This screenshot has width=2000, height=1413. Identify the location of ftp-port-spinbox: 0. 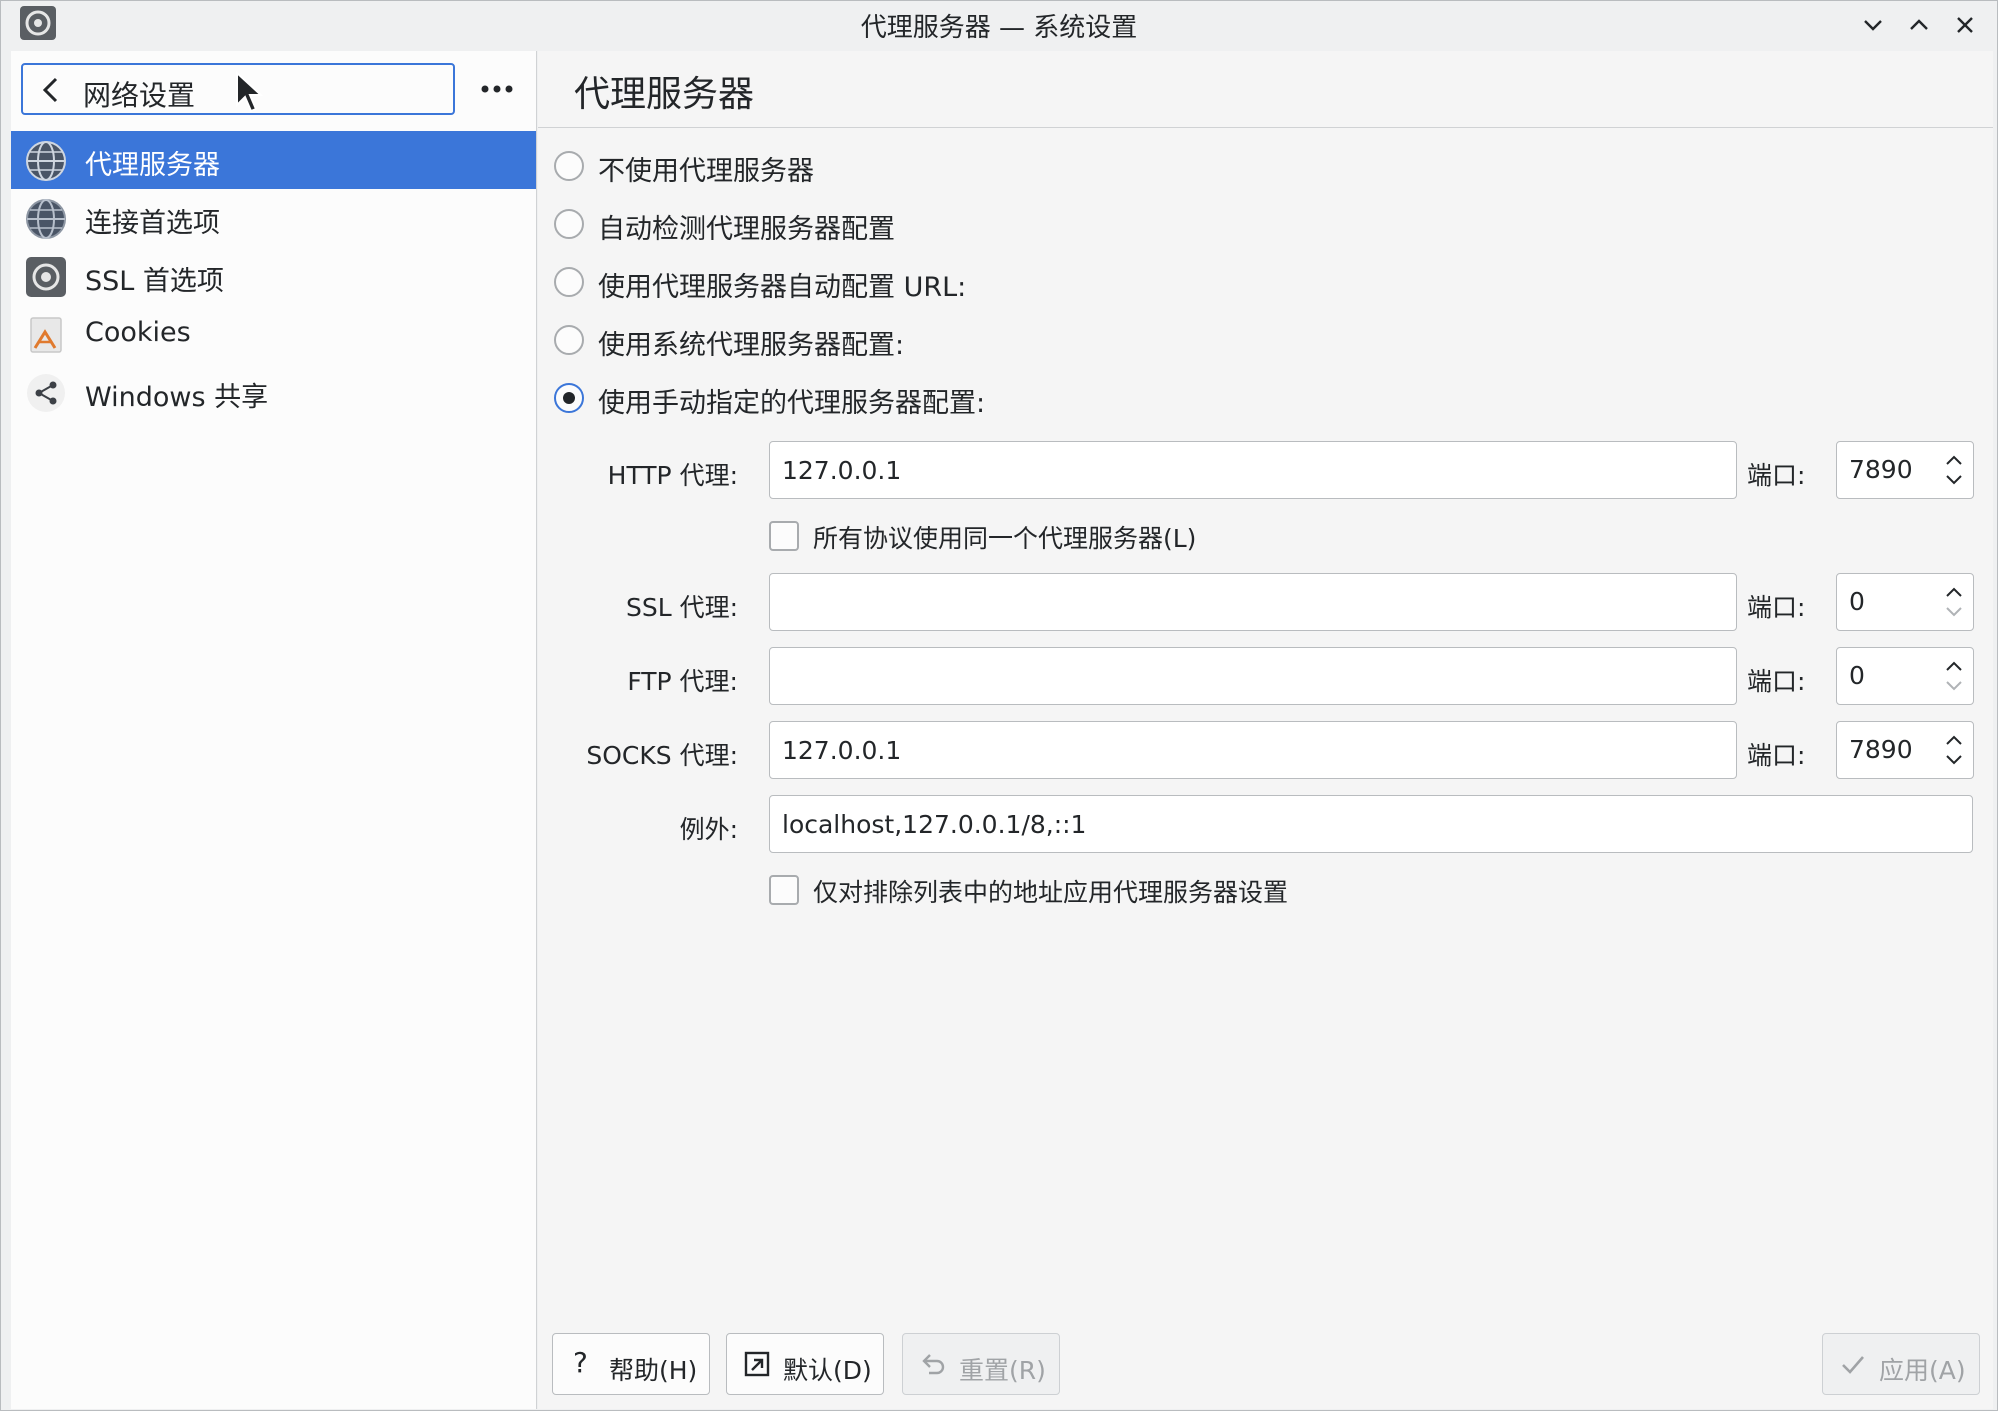
(1905, 676).